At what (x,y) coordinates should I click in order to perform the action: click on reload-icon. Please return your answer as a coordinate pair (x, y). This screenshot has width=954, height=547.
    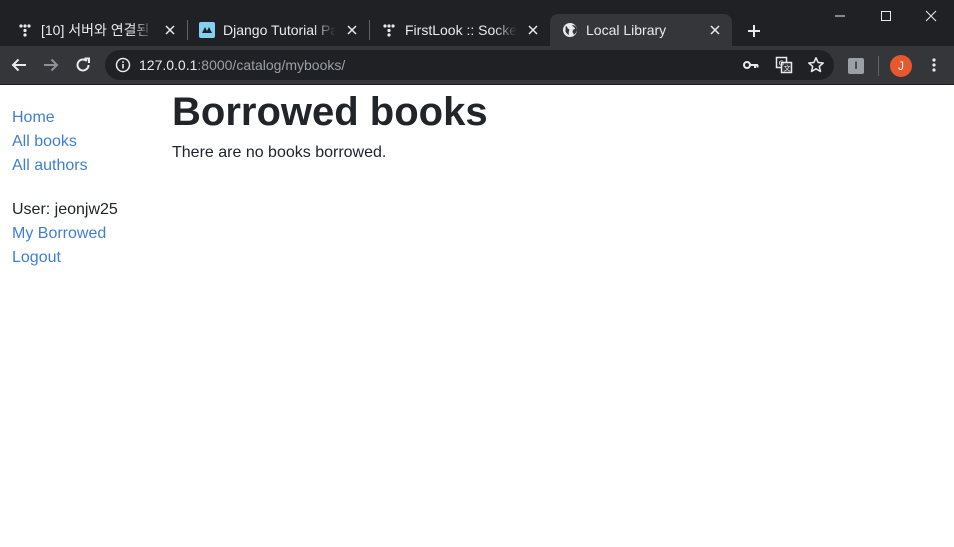
    Looking at the image, I should click on (83, 64).